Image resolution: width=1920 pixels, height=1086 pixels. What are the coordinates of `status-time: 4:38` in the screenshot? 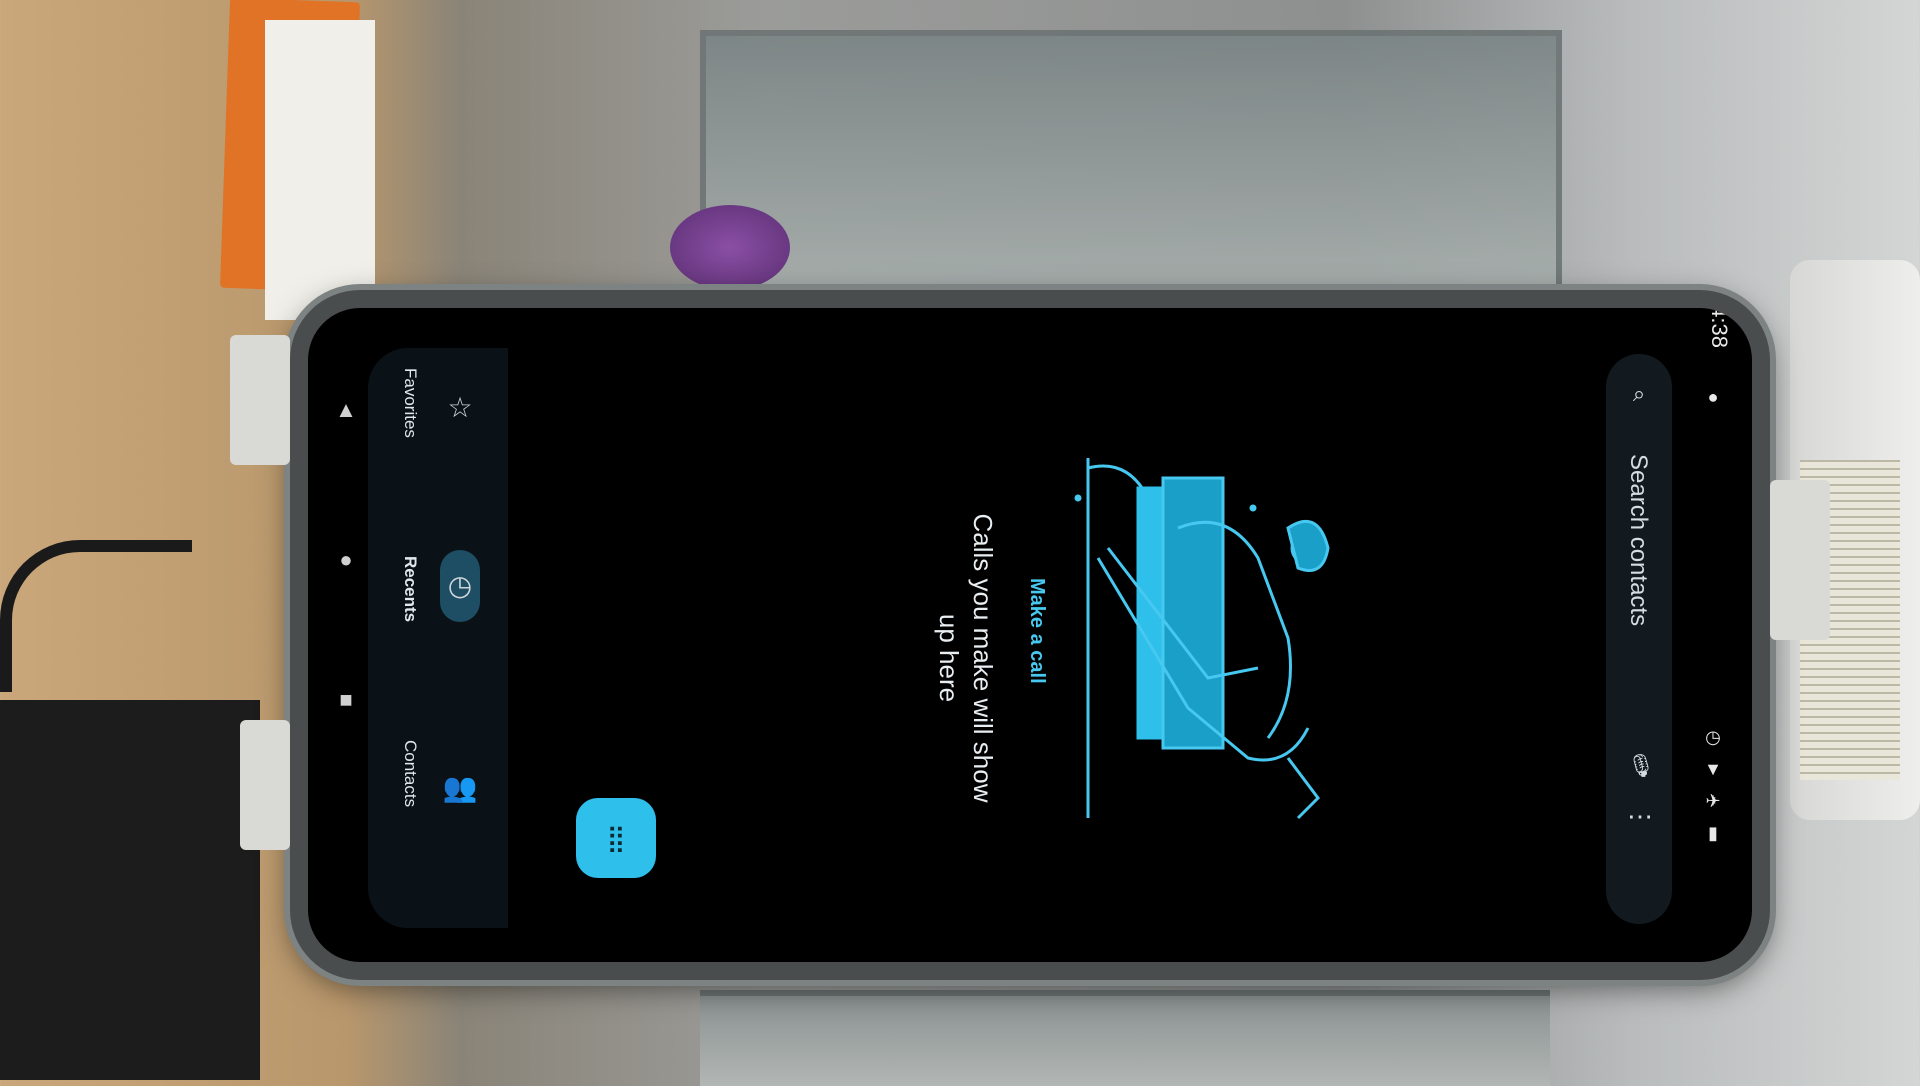 It's located at (1719, 328).